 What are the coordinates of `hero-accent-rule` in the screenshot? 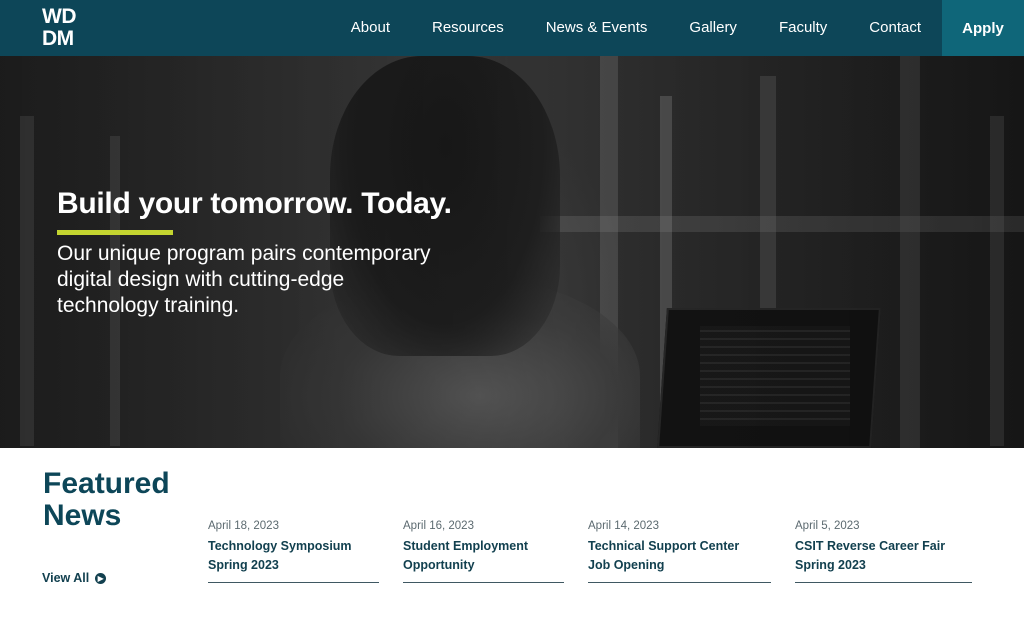 It's located at (115, 232).